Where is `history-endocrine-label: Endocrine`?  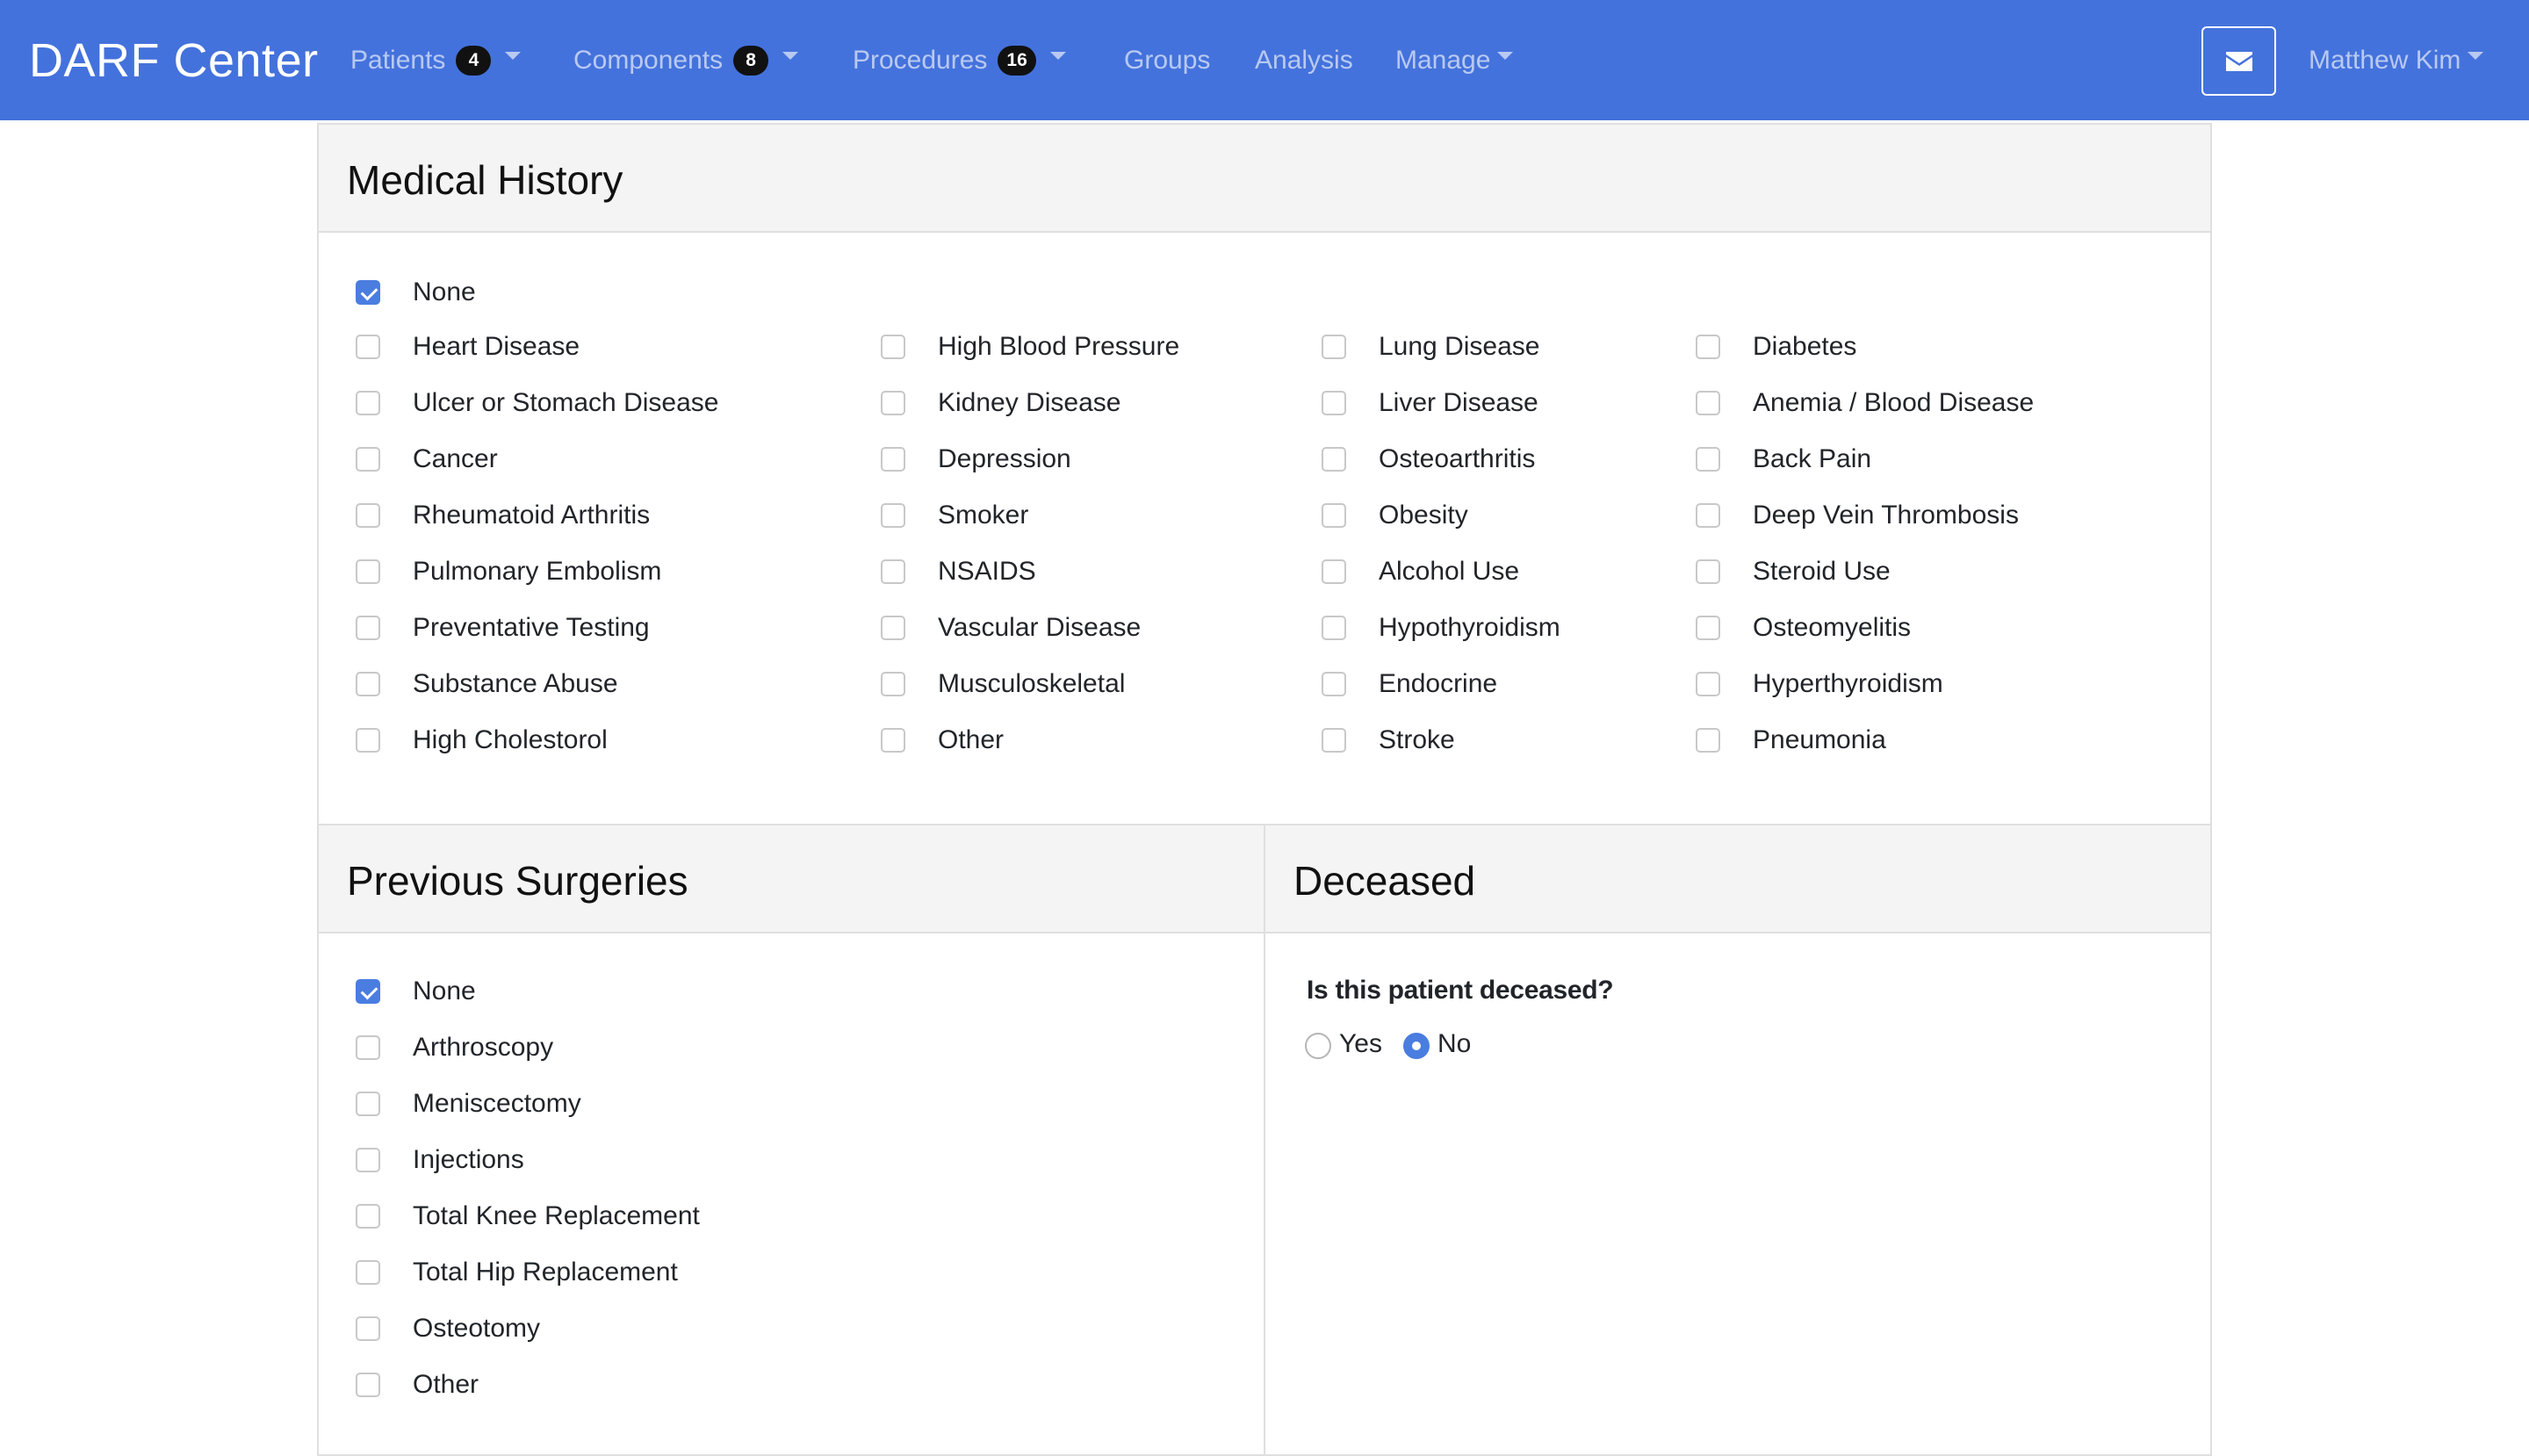 history-endocrine-label: Endocrine is located at coordinates (1438, 684).